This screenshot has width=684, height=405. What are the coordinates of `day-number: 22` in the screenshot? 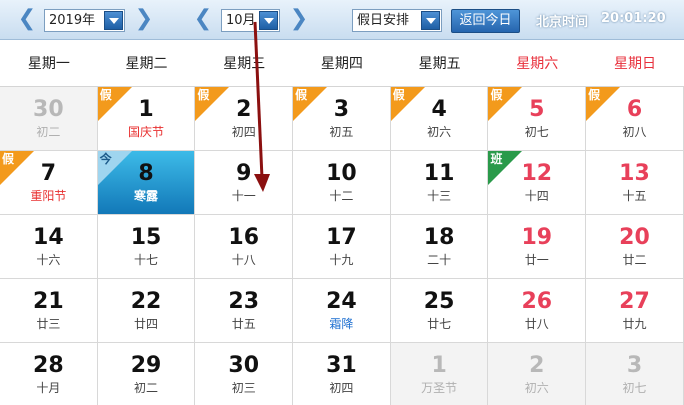 It's located at (146, 301).